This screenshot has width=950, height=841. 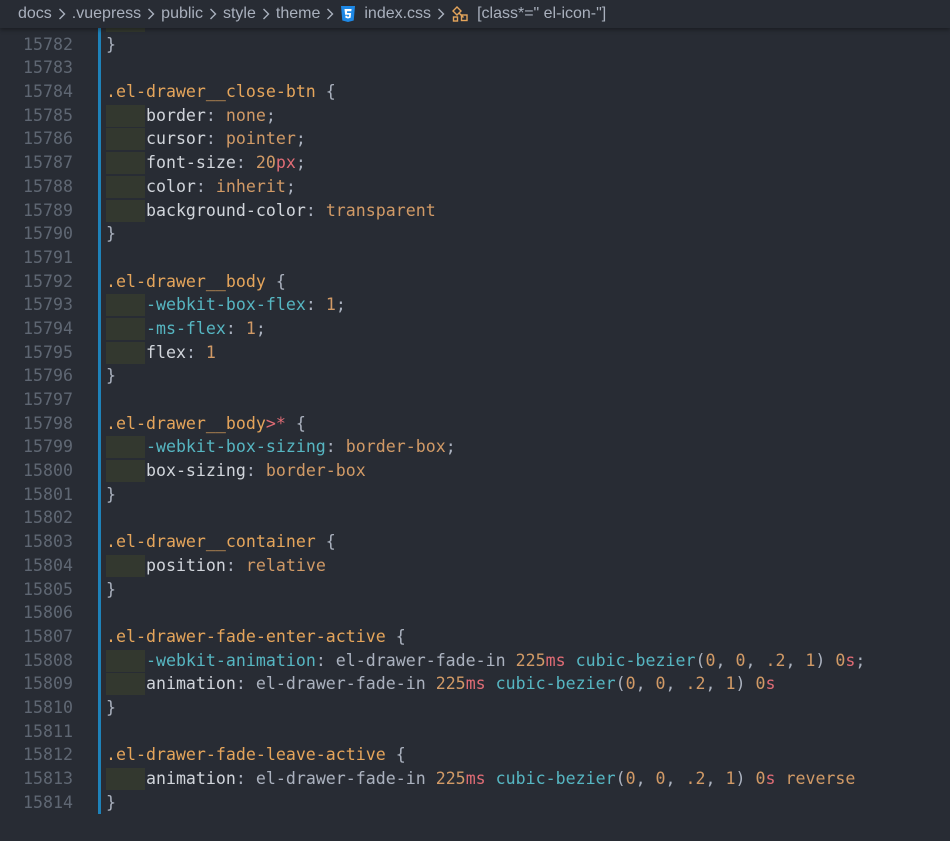 I want to click on code-token: :, so click(x=235, y=328).